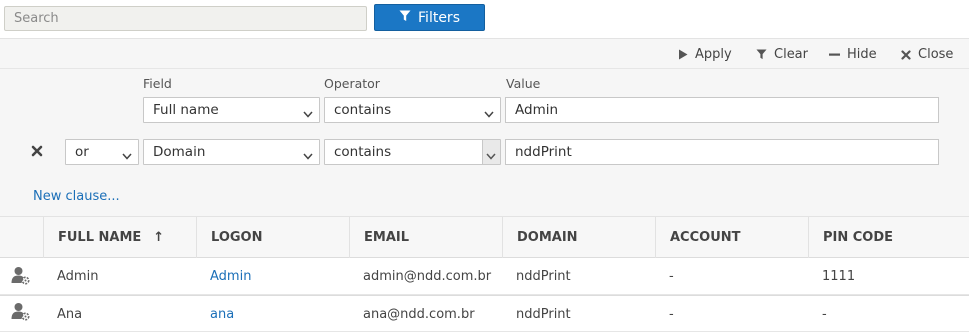 This screenshot has width=969, height=332. Describe the element at coordinates (862, 54) in the screenshot. I see `hide-label: Hide` at that location.